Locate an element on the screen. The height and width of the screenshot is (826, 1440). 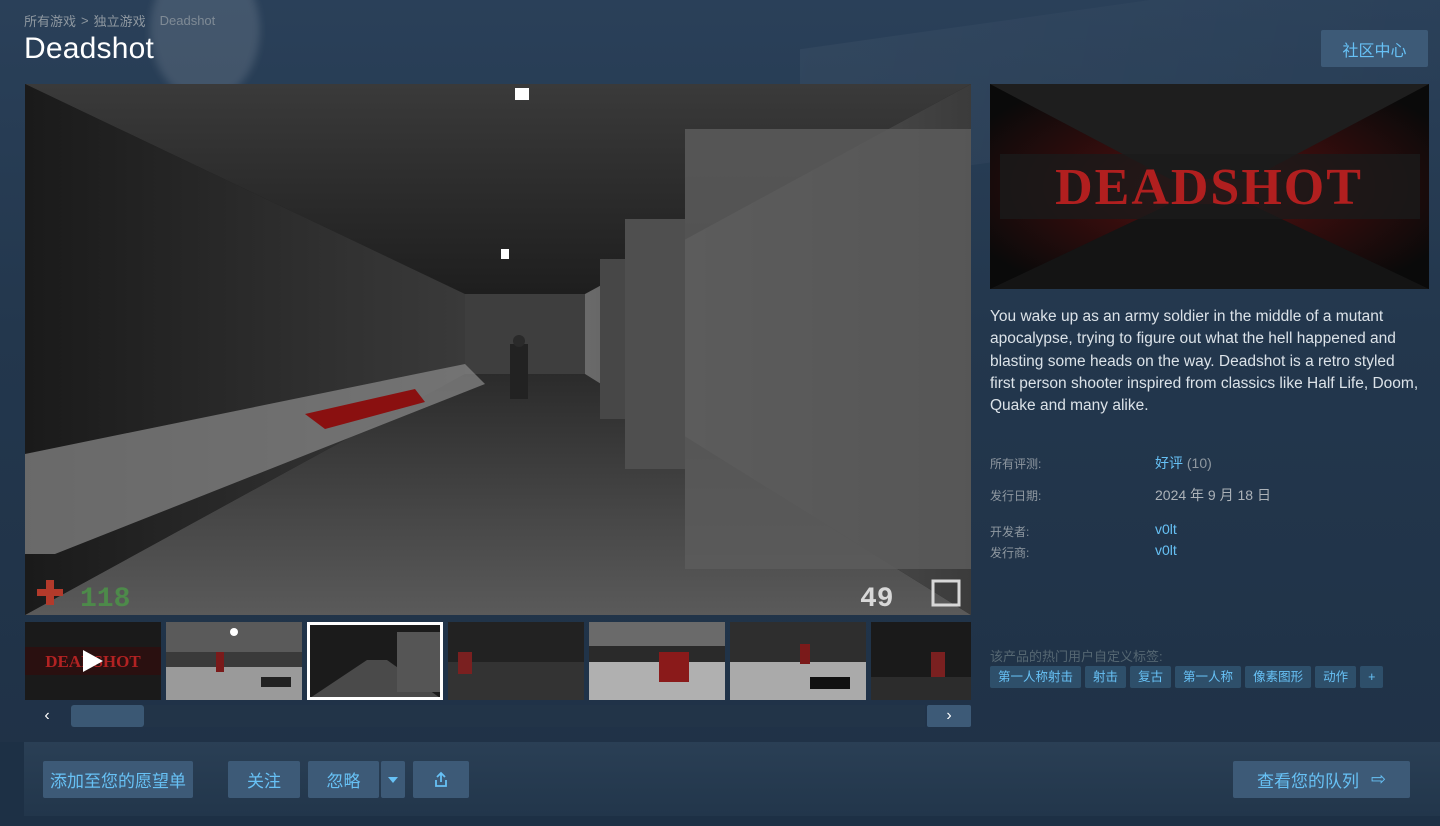
play-icon is located at coordinates (93, 661).